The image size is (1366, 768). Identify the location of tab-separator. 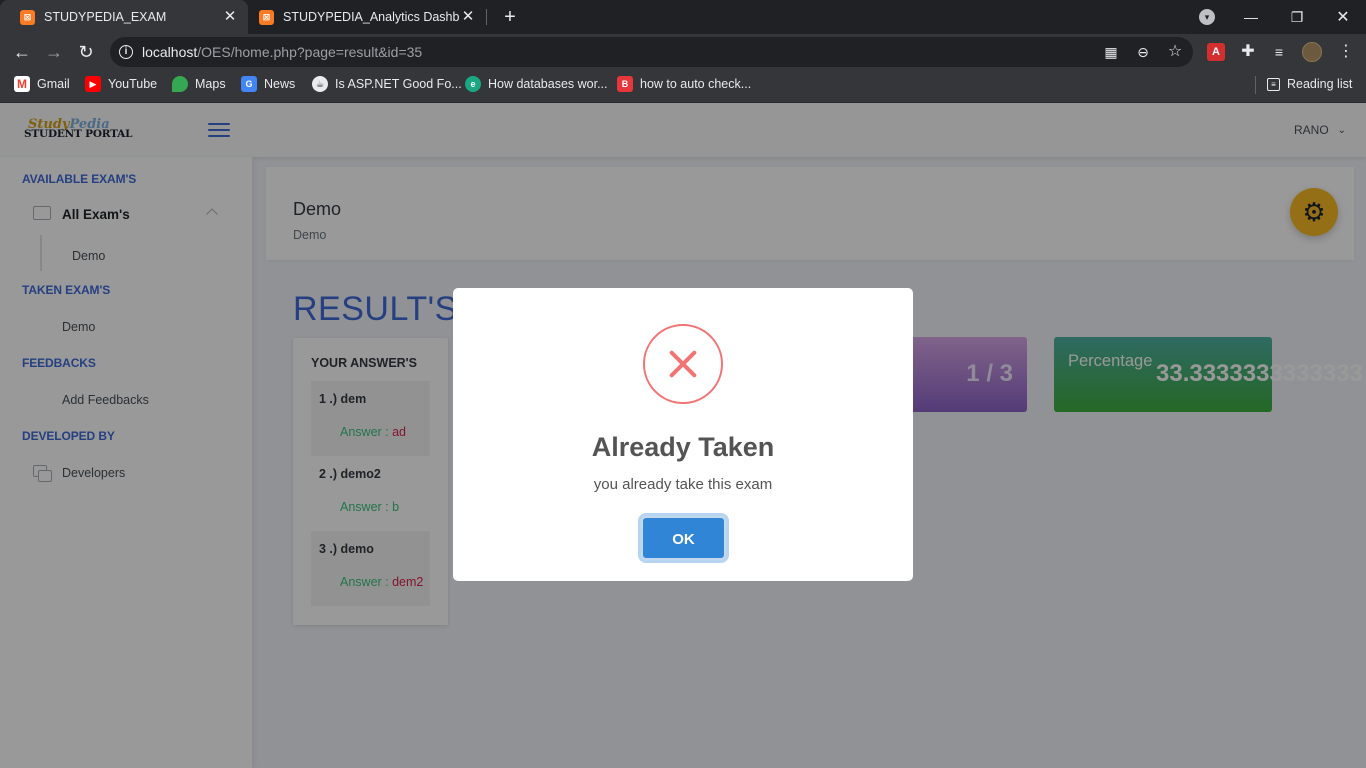
(486, 17).